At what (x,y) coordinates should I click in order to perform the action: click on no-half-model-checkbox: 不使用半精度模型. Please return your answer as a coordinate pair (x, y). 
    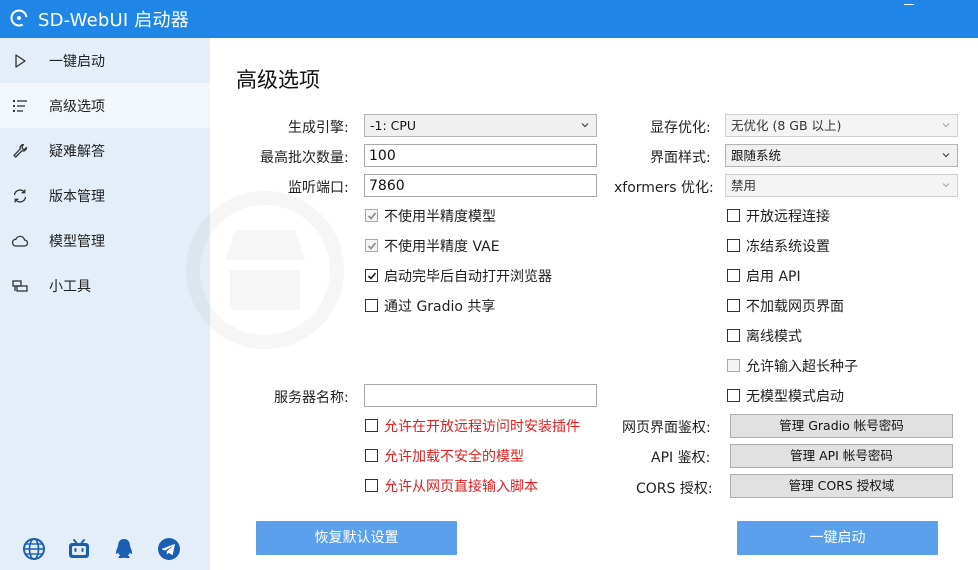
    Looking at the image, I should click on (465, 216).